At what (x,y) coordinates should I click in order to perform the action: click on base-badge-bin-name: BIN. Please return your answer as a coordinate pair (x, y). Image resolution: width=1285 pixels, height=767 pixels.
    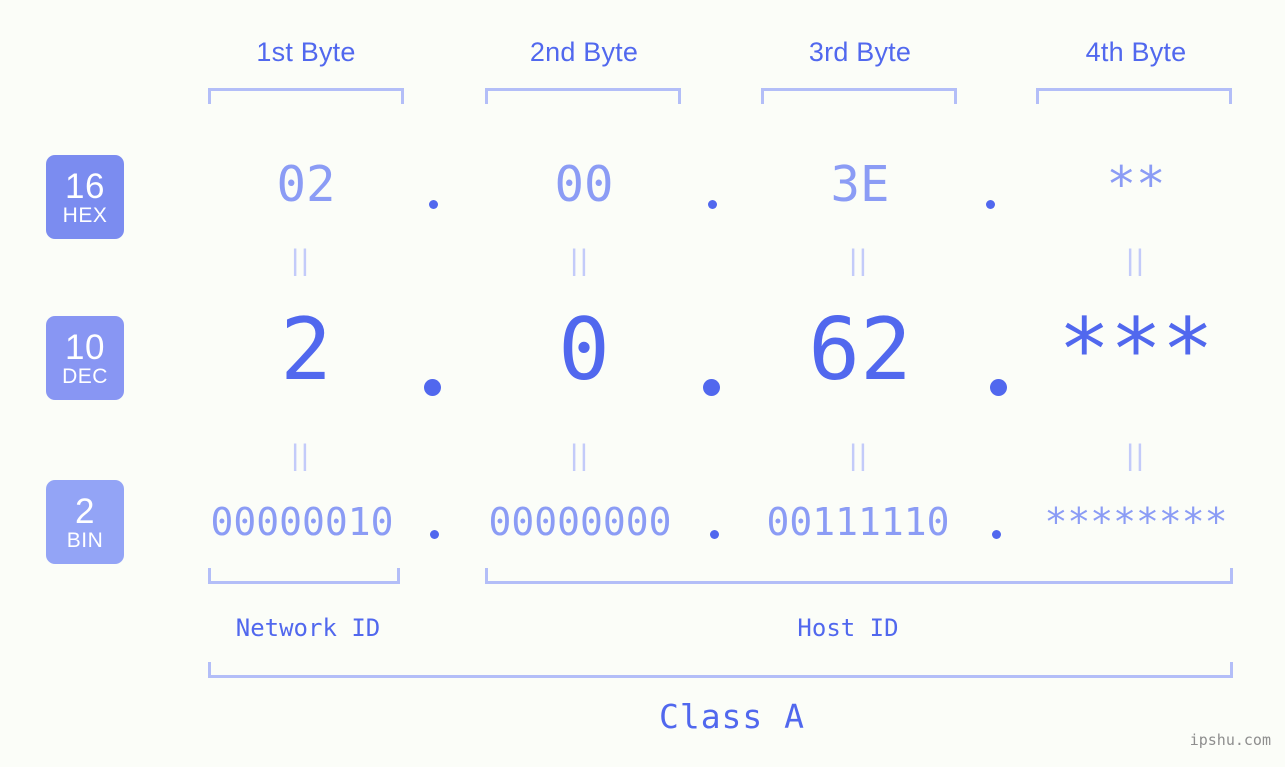
    Looking at the image, I should click on (85, 540).